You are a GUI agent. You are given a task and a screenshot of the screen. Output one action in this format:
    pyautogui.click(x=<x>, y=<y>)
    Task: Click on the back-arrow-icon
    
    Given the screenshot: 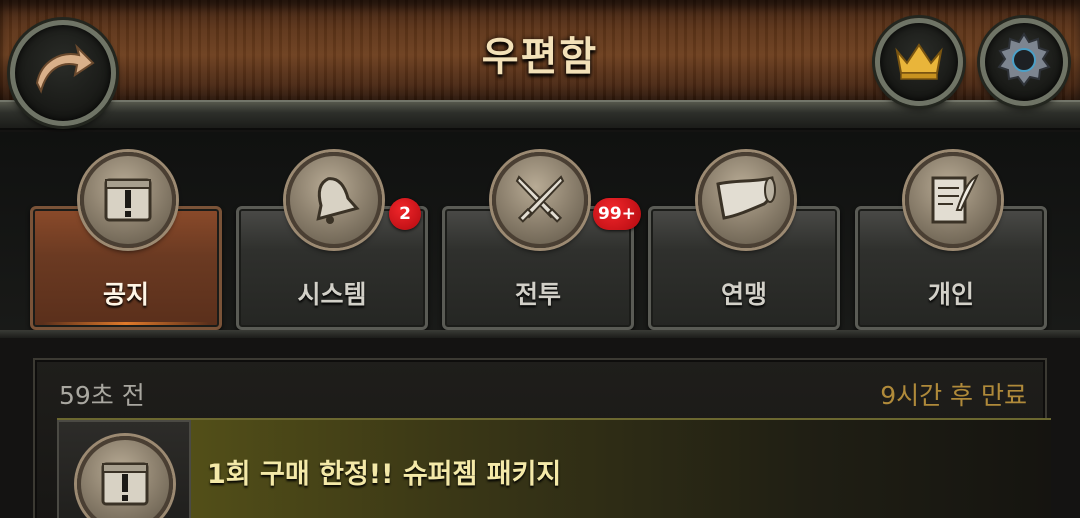 What is the action you would take?
    pyautogui.click(x=63, y=73)
    